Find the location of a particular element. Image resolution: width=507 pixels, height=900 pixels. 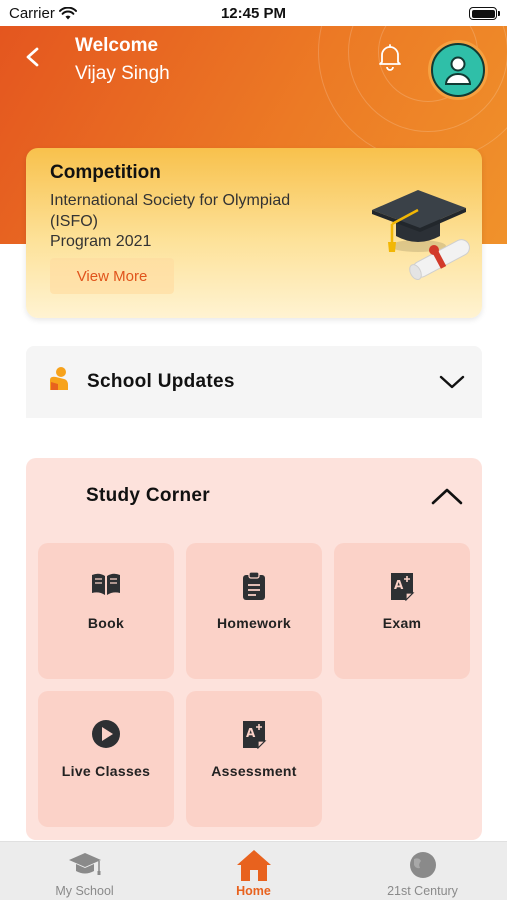

battery-icon is located at coordinates (484, 13).